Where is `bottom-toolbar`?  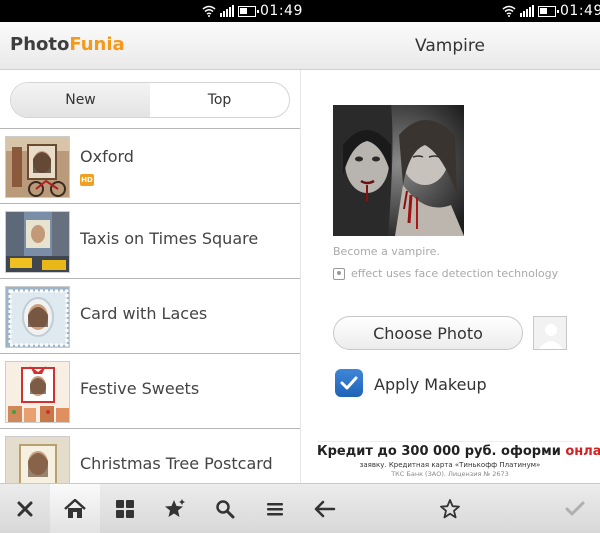
bottom-toolbar is located at coordinates (300, 508).